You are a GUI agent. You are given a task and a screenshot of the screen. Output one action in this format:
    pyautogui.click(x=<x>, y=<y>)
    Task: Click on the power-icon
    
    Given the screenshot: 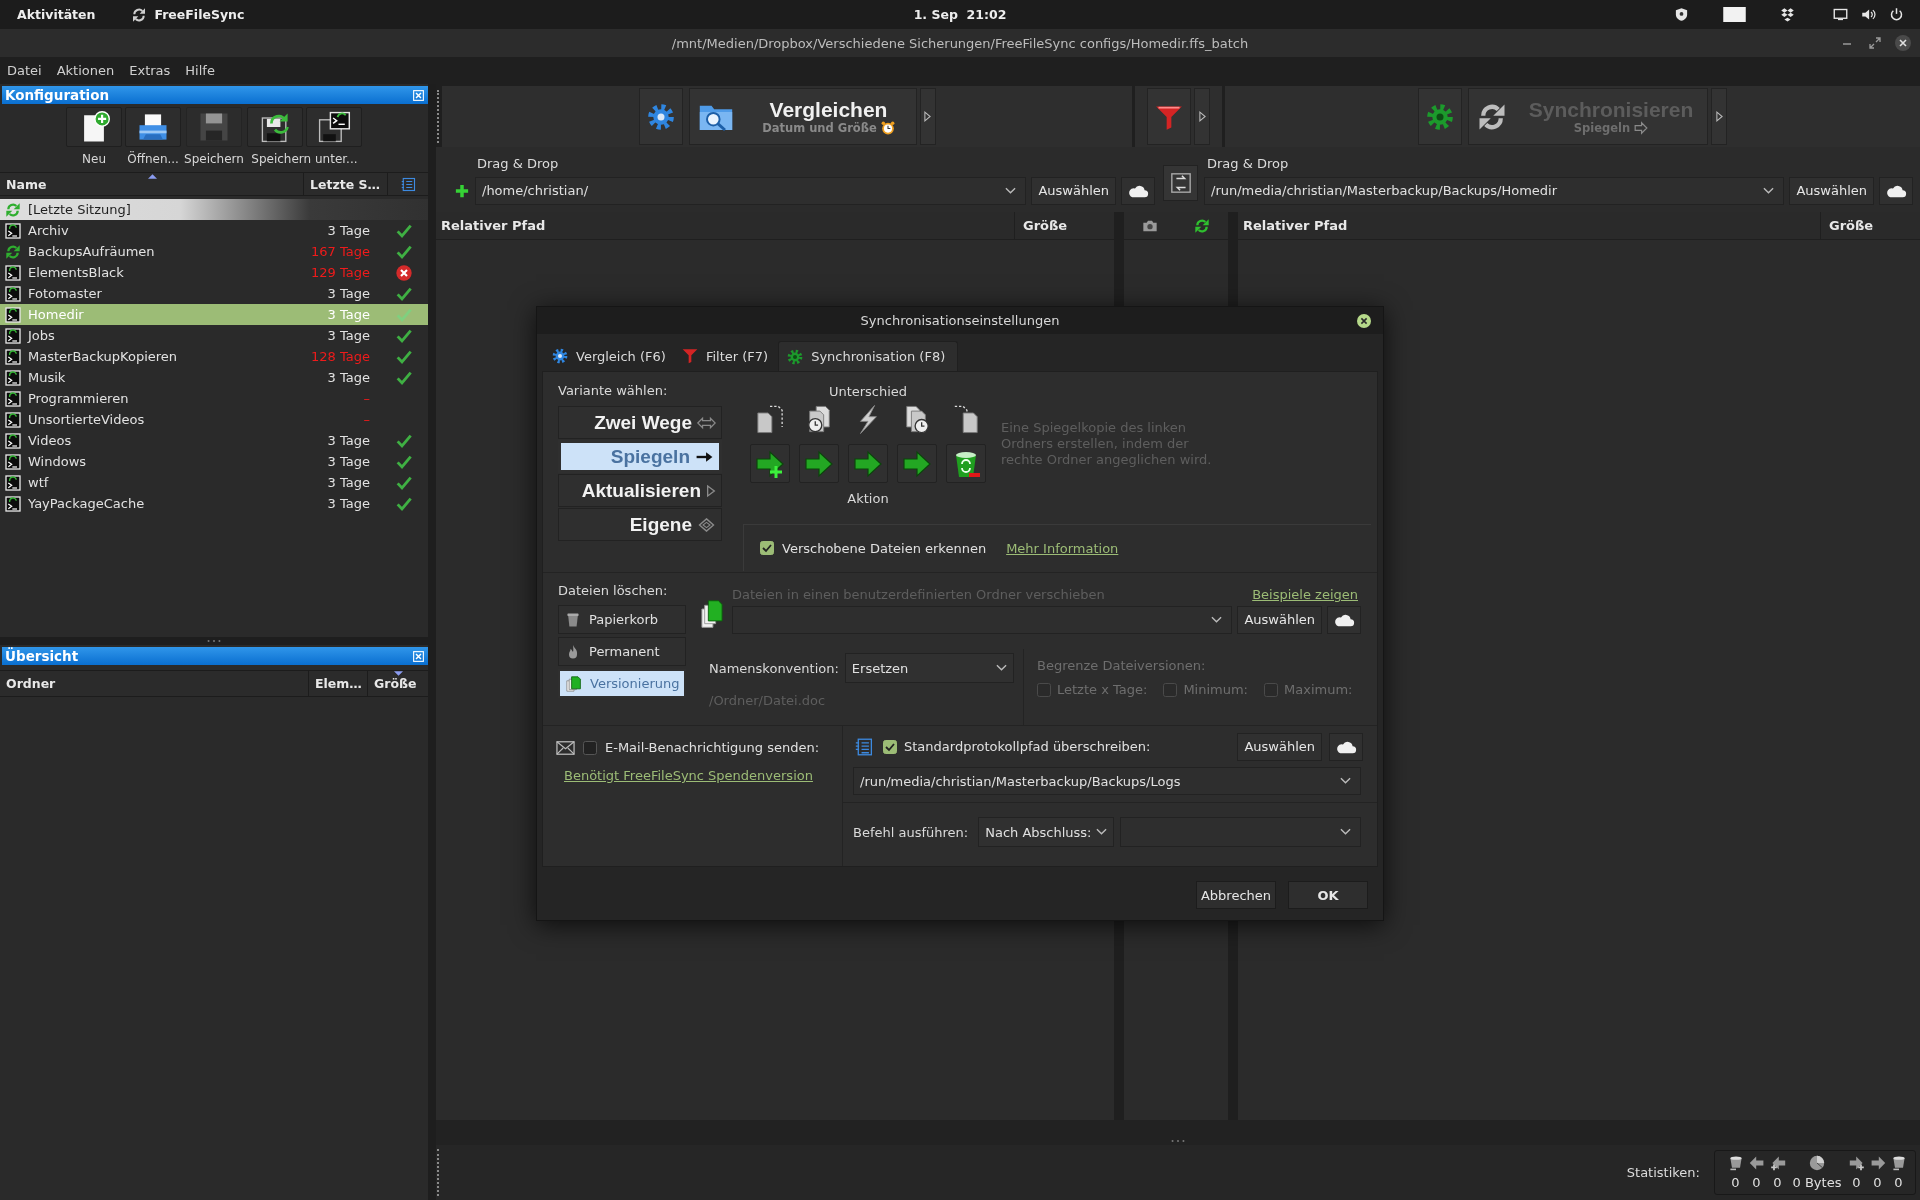 What is the action you would take?
    pyautogui.click(x=1896, y=14)
    